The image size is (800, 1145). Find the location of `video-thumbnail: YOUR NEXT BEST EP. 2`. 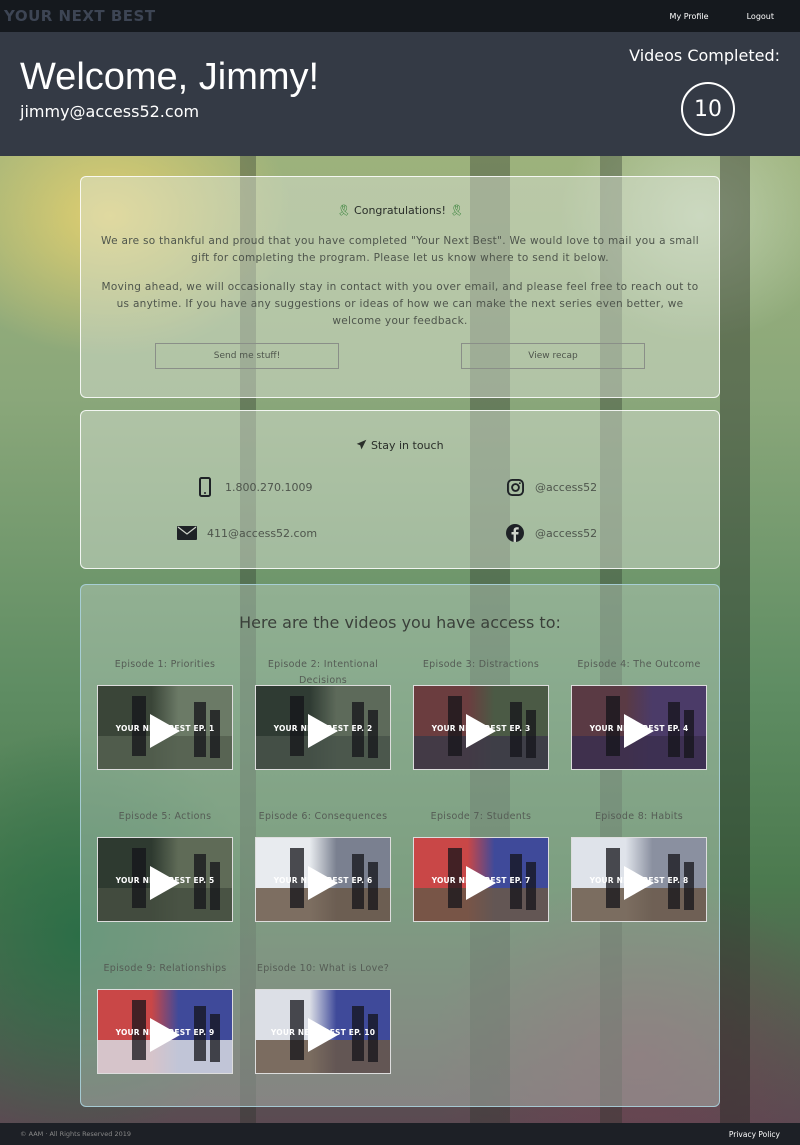

video-thumbnail: YOUR NEXT BEST EP. 2 is located at coordinates (323, 727).